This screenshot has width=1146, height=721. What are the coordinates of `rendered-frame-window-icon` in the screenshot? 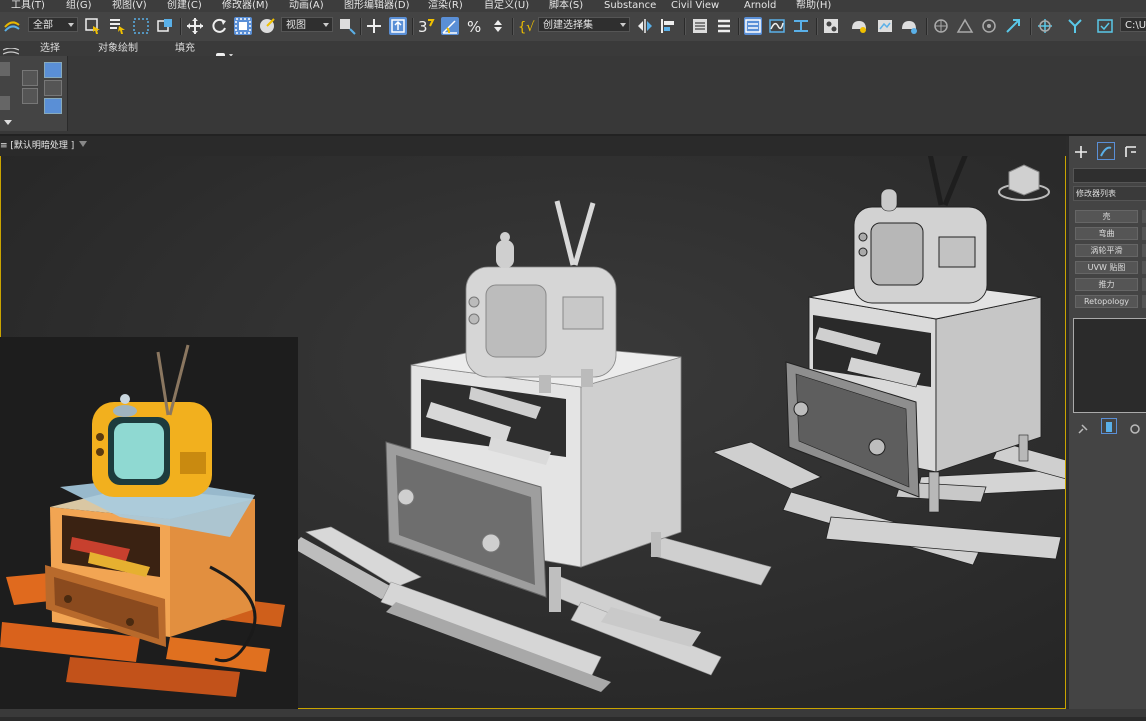 It's located at (885, 26).